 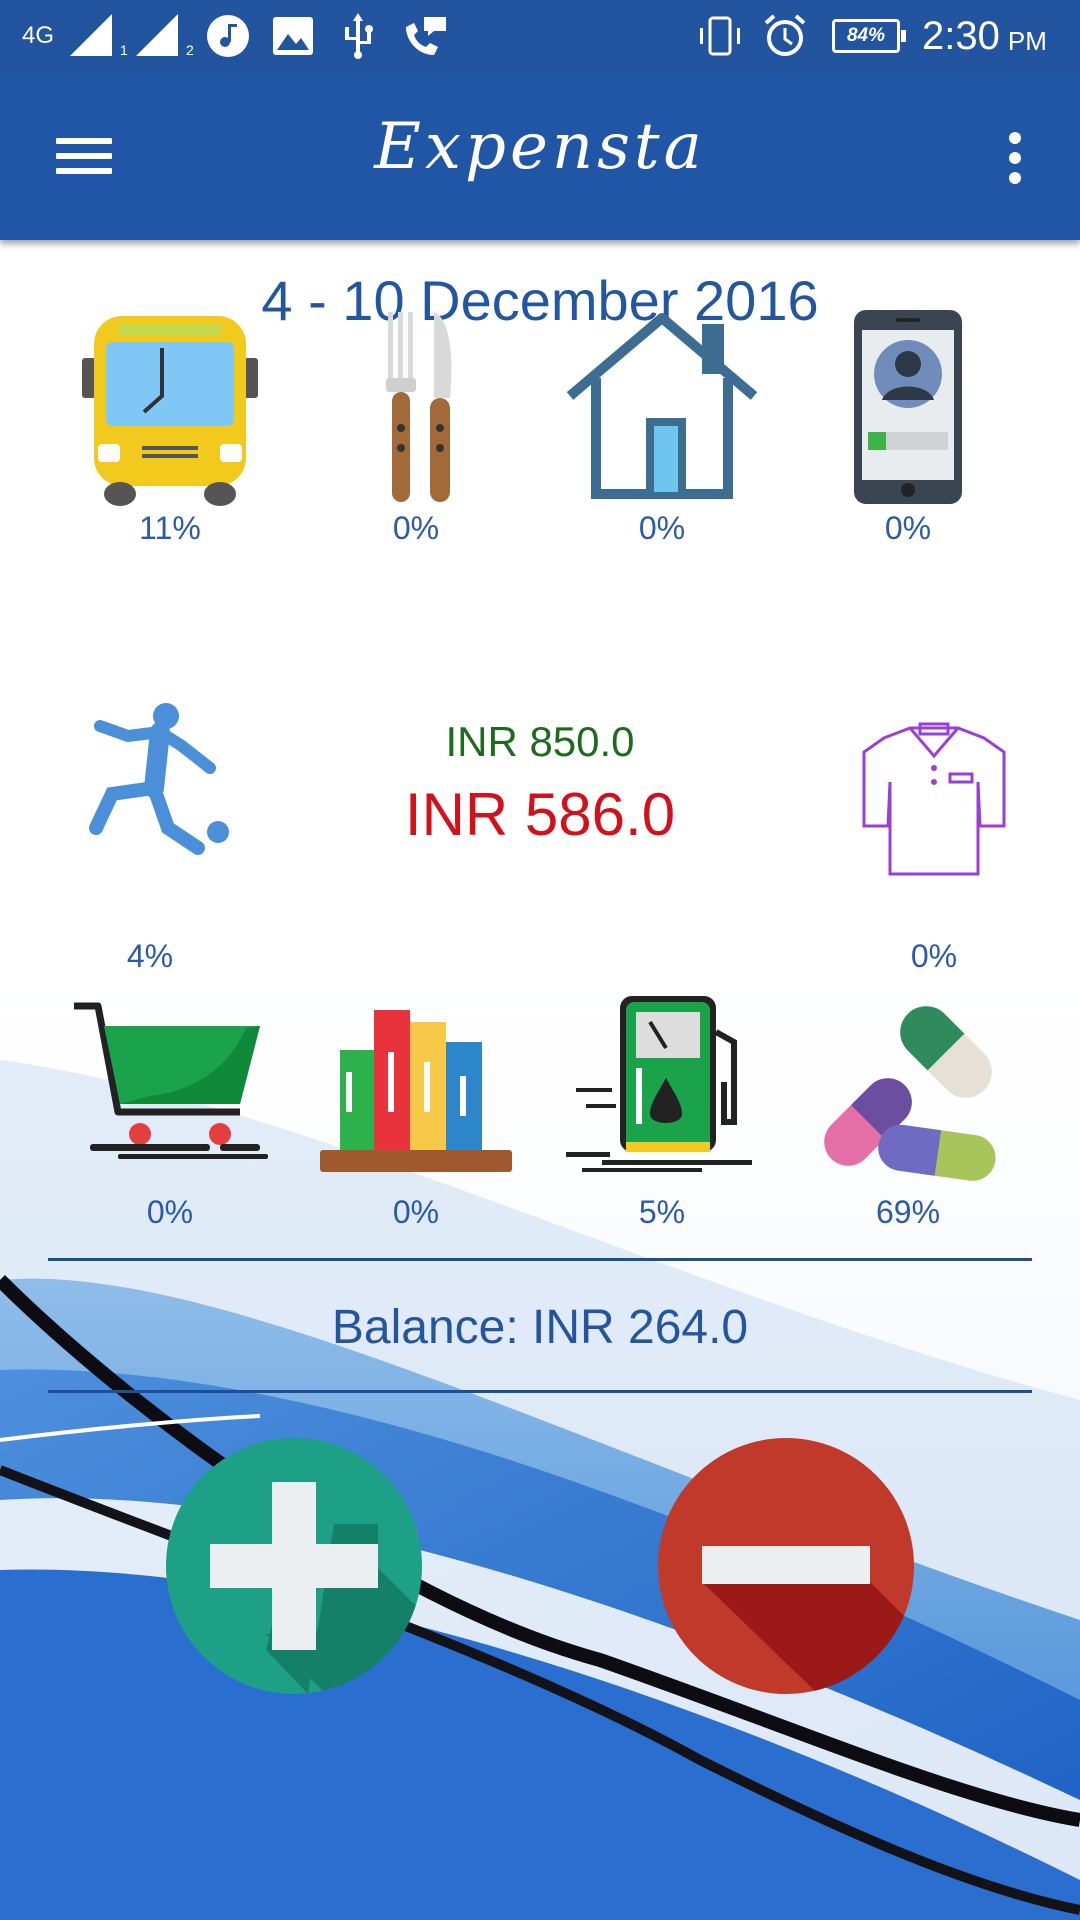 I want to click on category-food: 0%, so click(x=416, y=427).